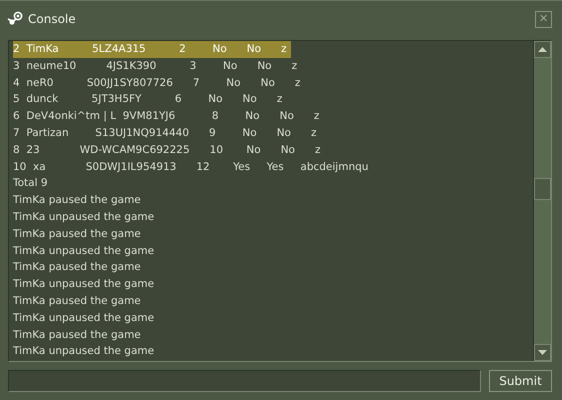 The height and width of the screenshot is (400, 562). Describe the element at coordinates (148, 100) in the screenshot. I see `console-line: 5 dunck 5JT3H5FY 6 No No z` at that location.